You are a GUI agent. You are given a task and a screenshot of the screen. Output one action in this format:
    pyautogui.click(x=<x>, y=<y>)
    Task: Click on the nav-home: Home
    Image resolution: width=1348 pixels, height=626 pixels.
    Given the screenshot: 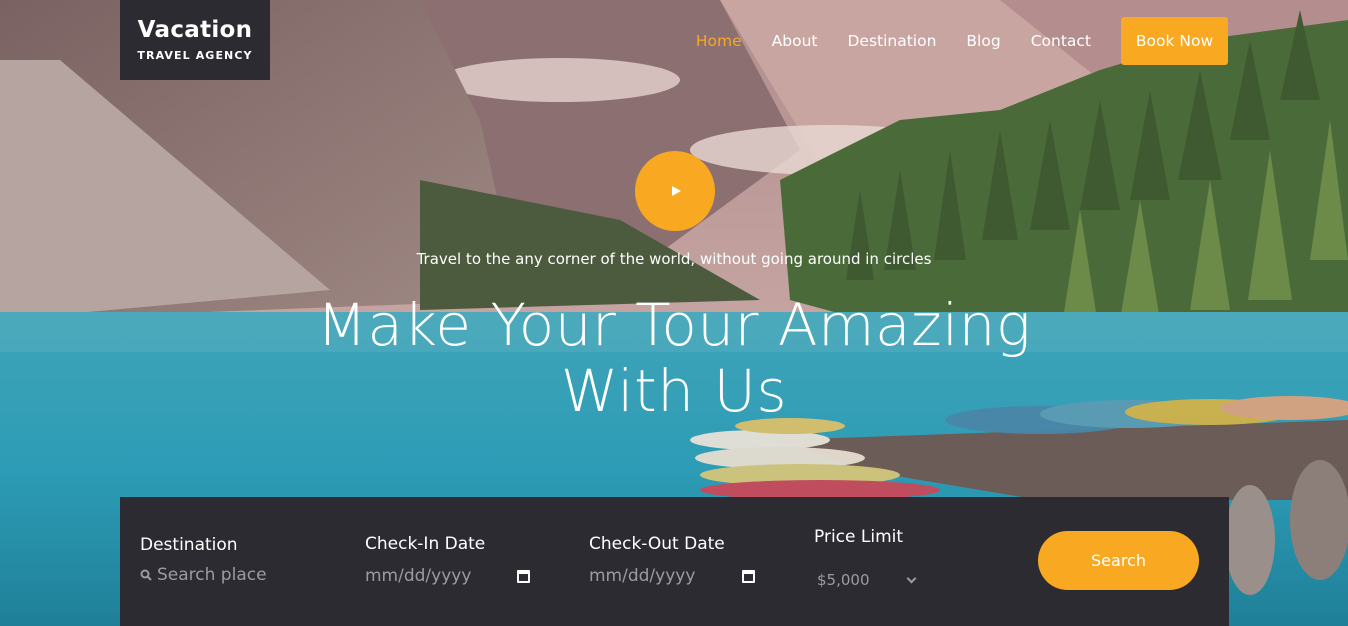 What is the action you would take?
    pyautogui.click(x=719, y=41)
    